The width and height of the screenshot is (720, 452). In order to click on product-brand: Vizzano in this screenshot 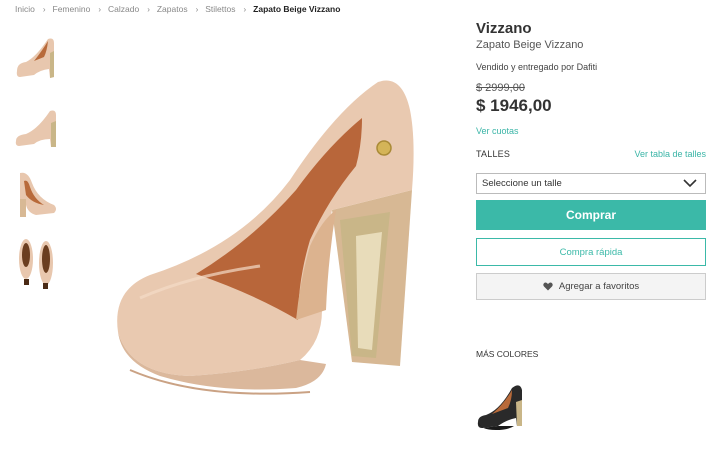, I will do `click(504, 28)`.